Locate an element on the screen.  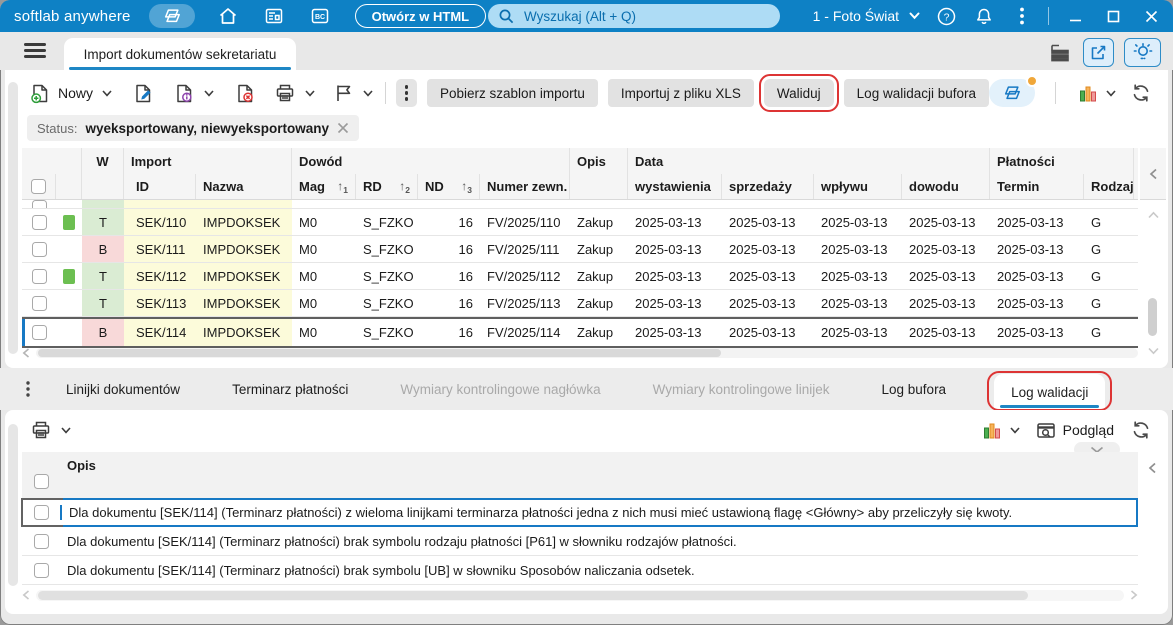
header-rodzaj: Rodzaj is located at coordinates (1109, 186).